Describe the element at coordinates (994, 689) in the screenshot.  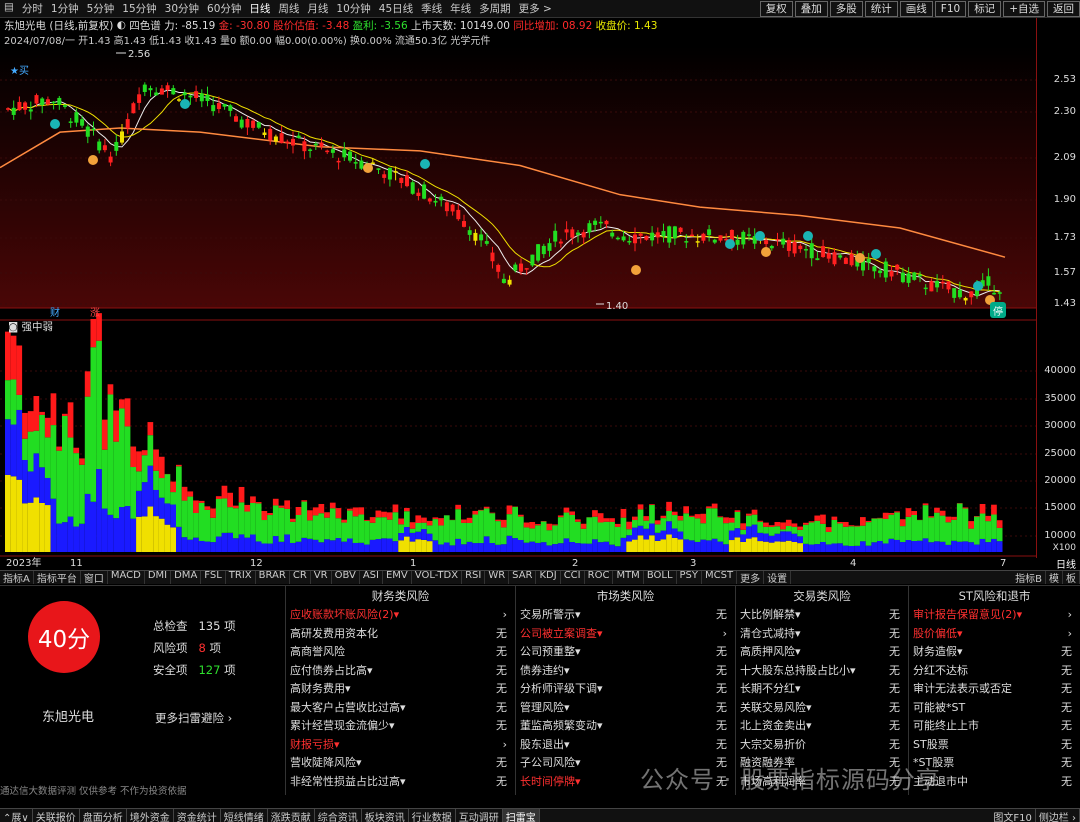
I see `risk-item: 审计无法表示或否定 无` at that location.